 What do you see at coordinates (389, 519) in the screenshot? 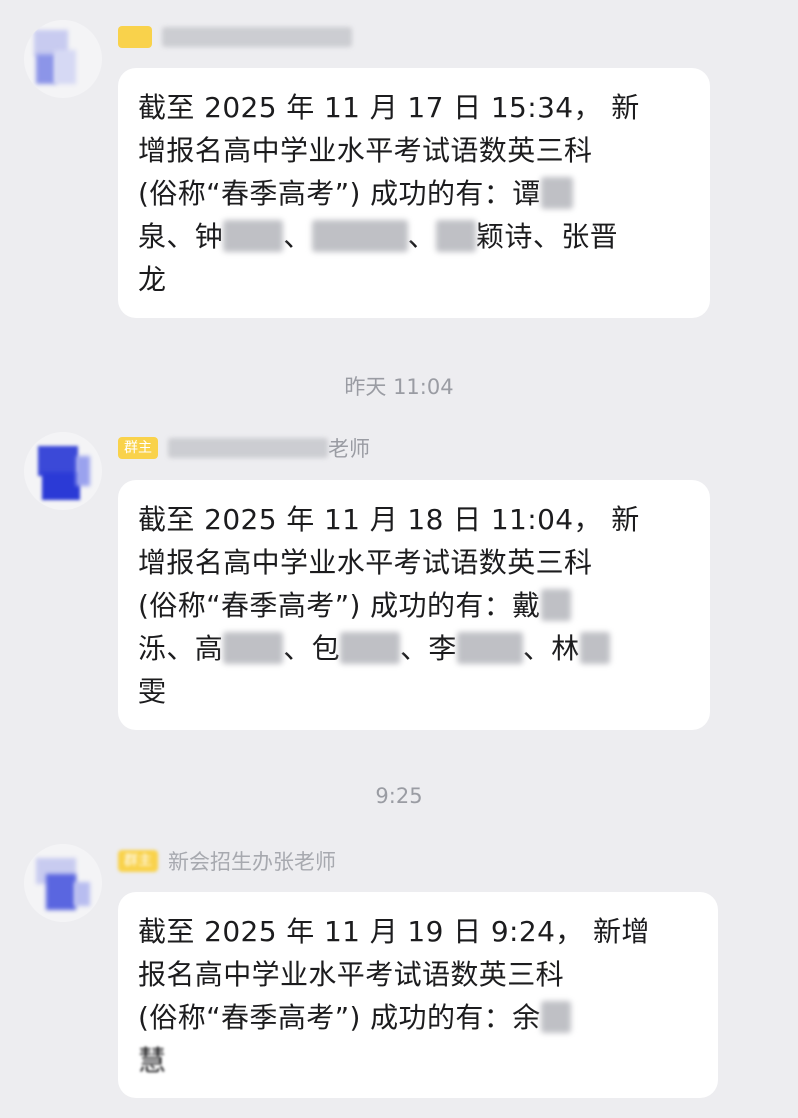
I see `text-line: 截至 2025 年 11 月 18 日 11:04， 新` at bounding box center [389, 519].